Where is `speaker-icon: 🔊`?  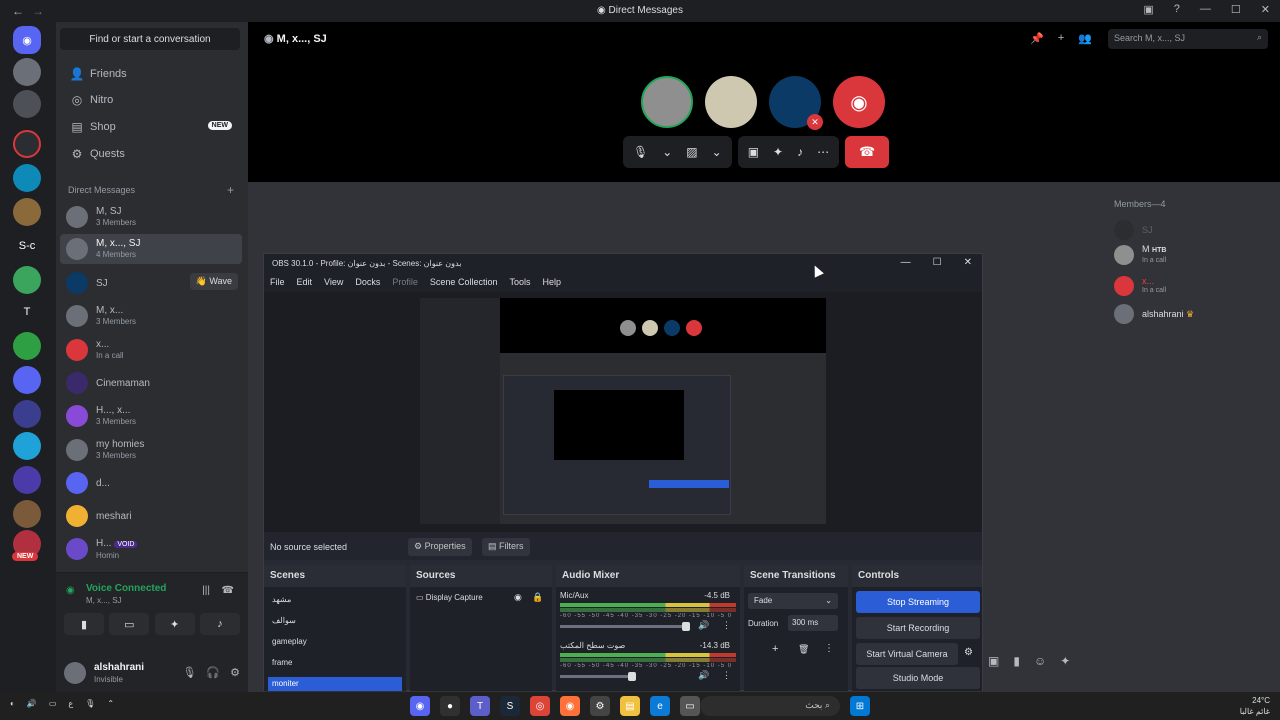 speaker-icon: 🔊 is located at coordinates (703, 675).